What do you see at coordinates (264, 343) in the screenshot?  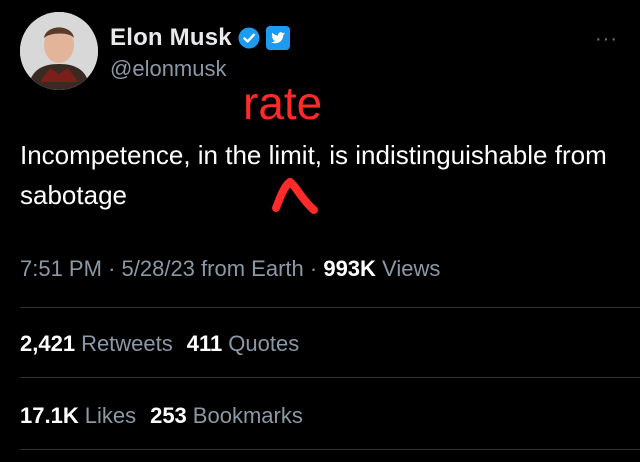 I see `quotes-label: Quotes` at bounding box center [264, 343].